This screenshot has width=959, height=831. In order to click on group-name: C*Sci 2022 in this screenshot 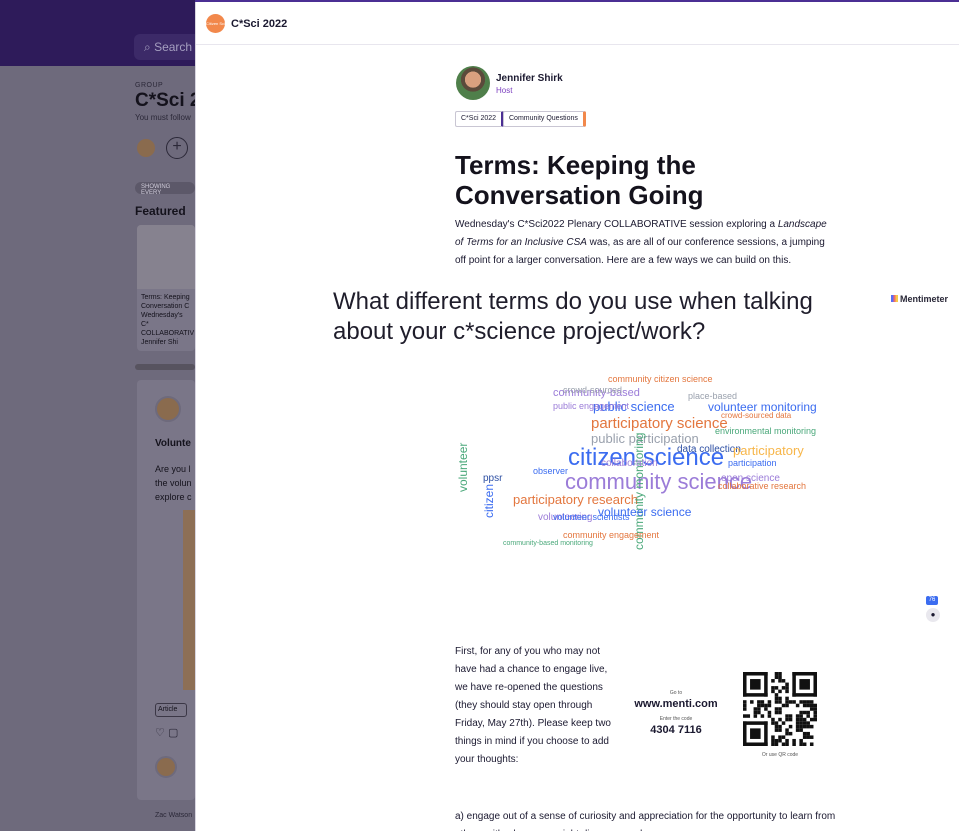, I will do `click(259, 24)`.